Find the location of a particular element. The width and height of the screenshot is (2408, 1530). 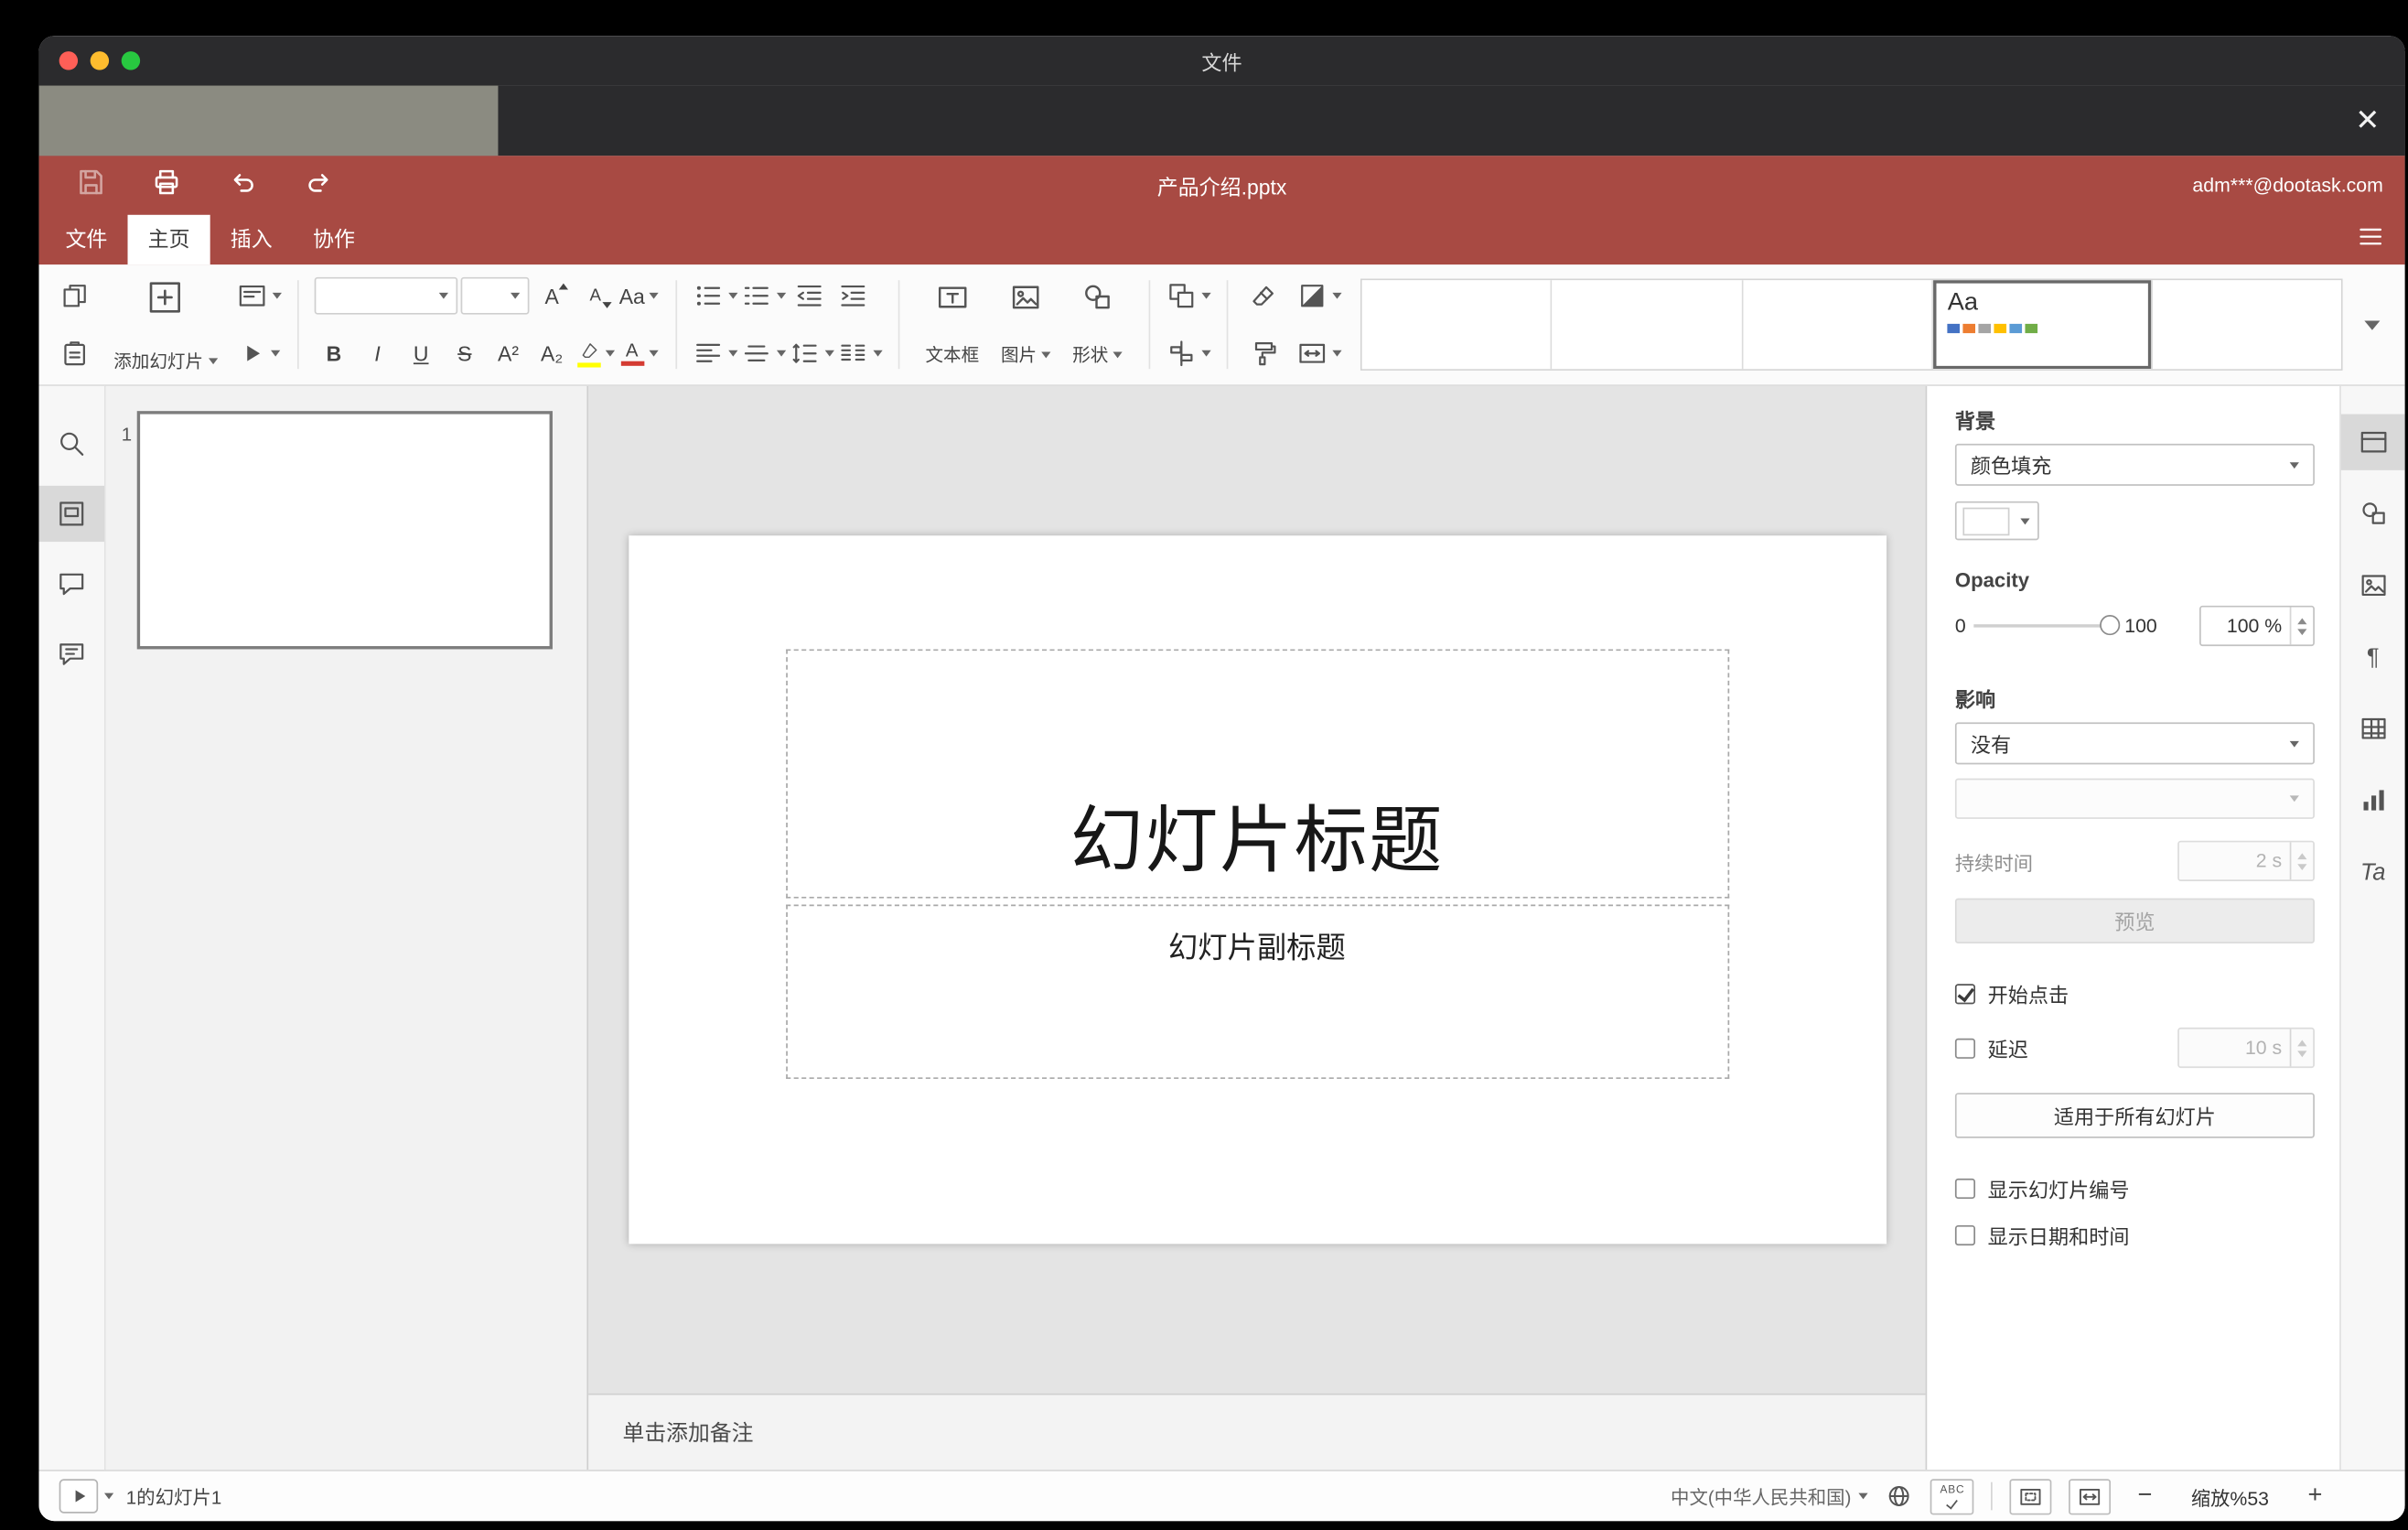

apply-to-all-slides-button: 适用于所有幻灯片 is located at coordinates (2134, 1115).